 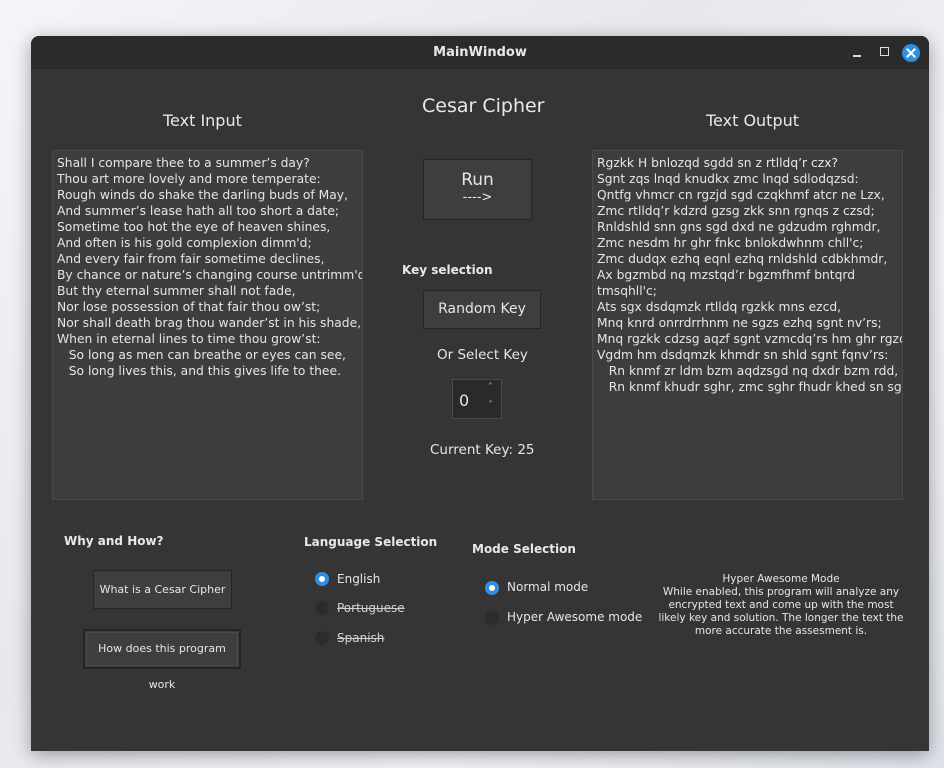 What do you see at coordinates (371, 542) in the screenshot?
I see `language-selection-heading: Language Selection` at bounding box center [371, 542].